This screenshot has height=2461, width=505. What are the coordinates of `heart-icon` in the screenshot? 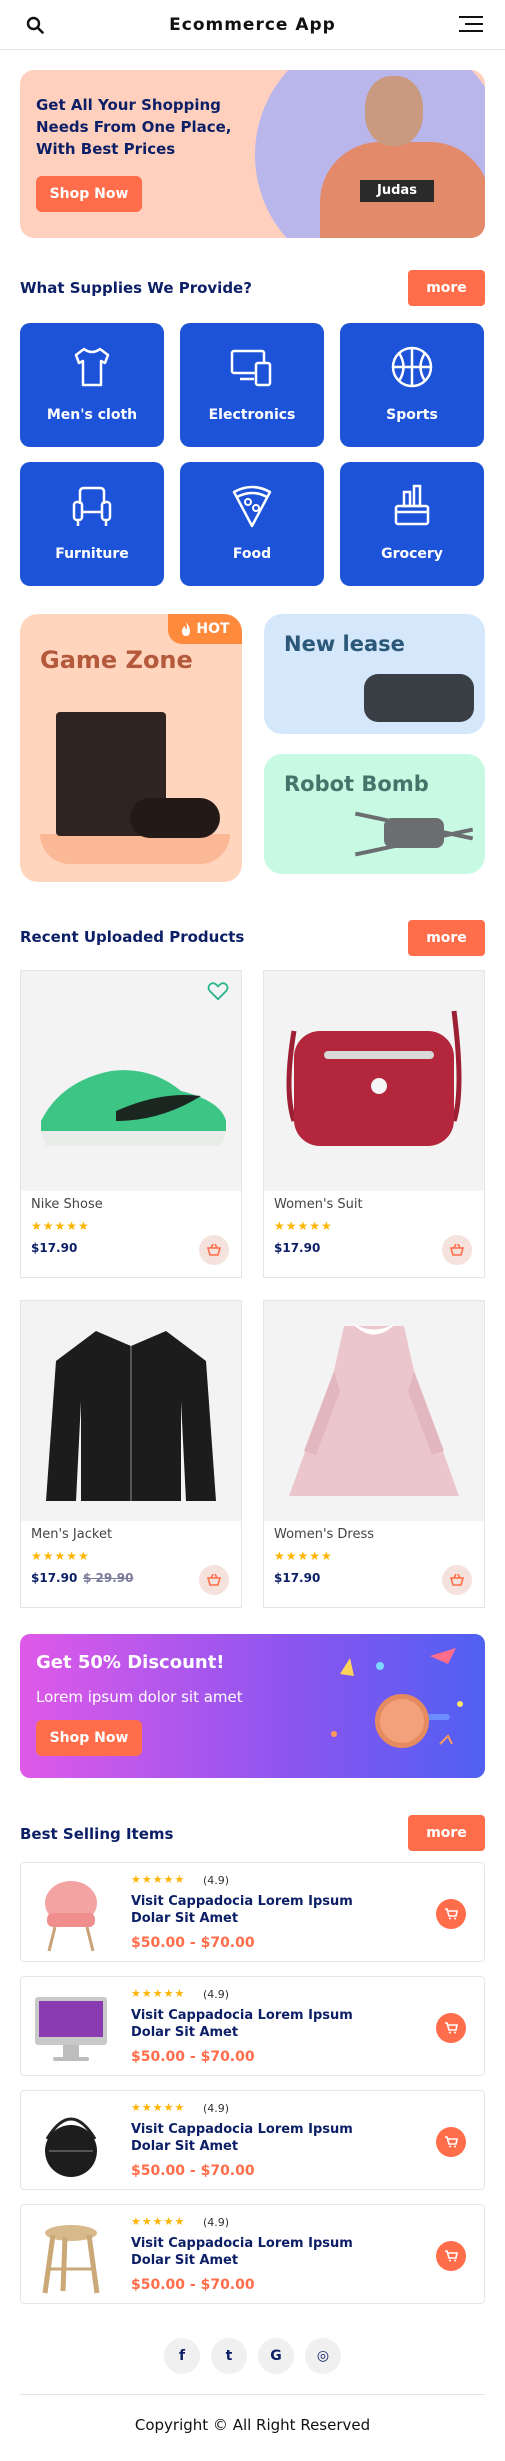 It's located at (218, 991).